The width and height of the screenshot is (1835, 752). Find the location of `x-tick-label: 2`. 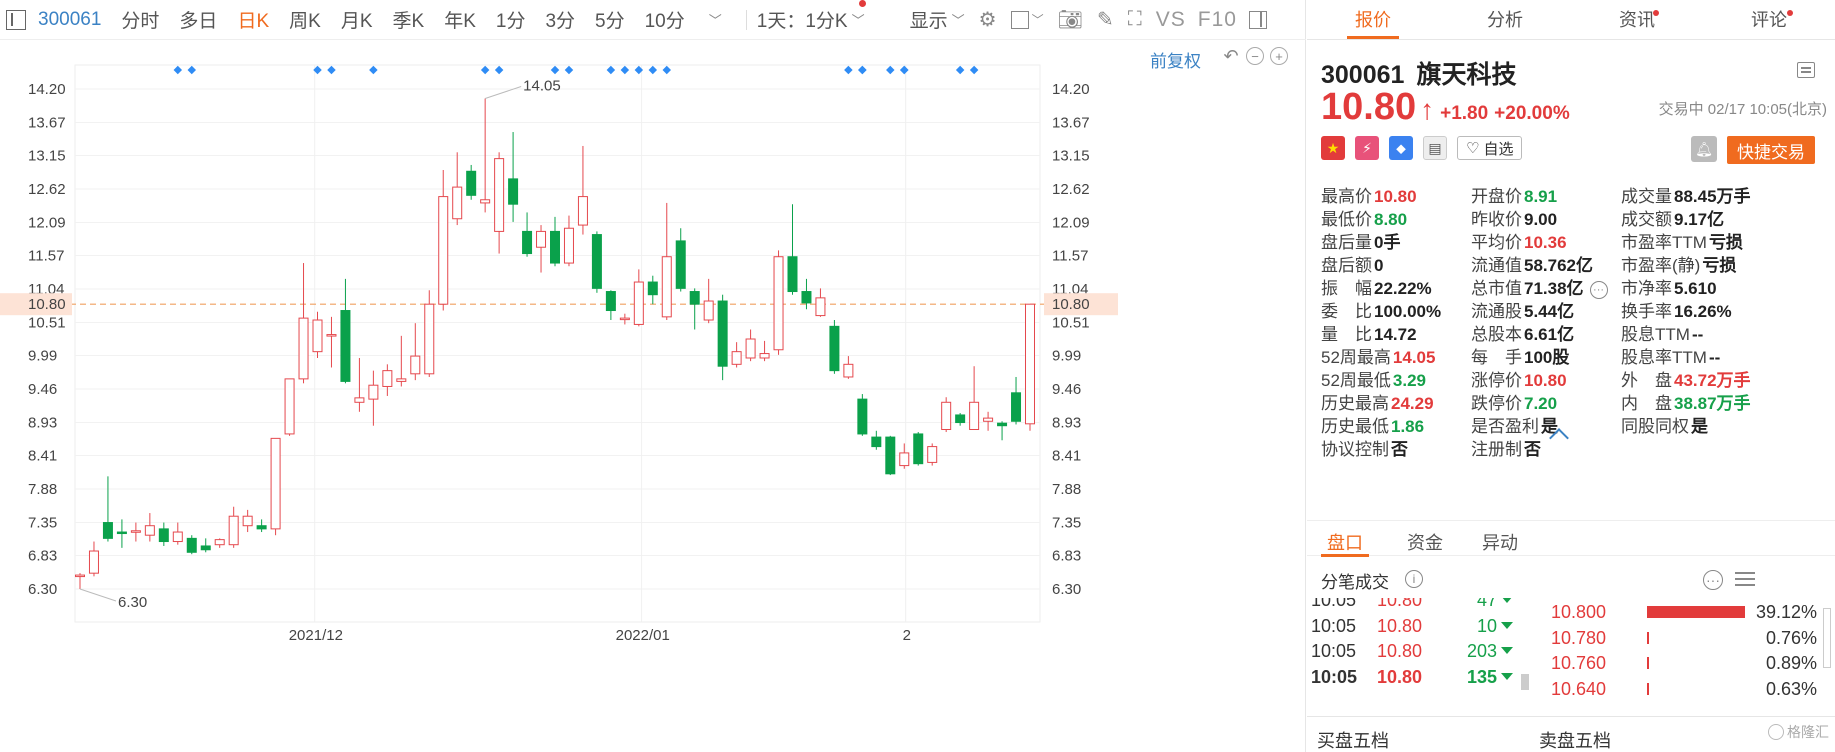

x-tick-label: 2 is located at coordinates (907, 635).